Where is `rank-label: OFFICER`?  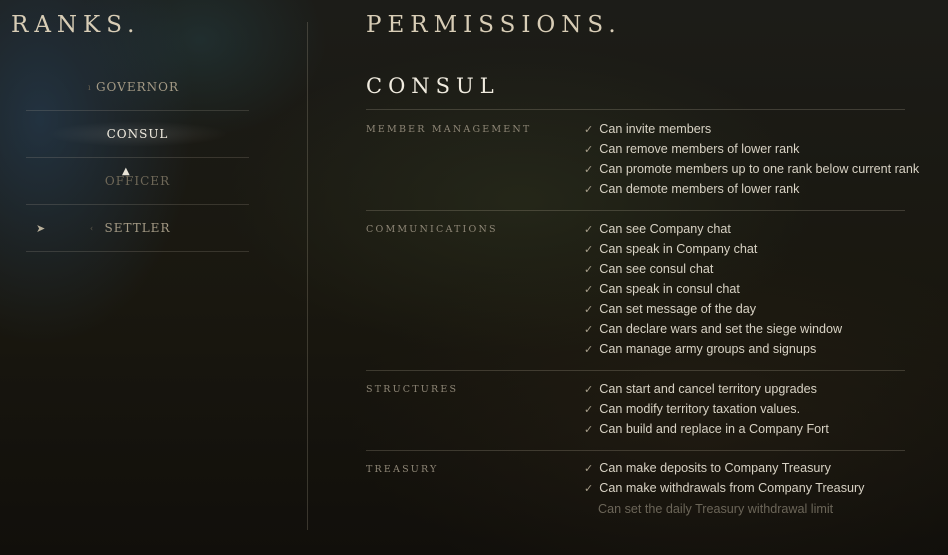 rank-label: OFFICER is located at coordinates (137, 181).